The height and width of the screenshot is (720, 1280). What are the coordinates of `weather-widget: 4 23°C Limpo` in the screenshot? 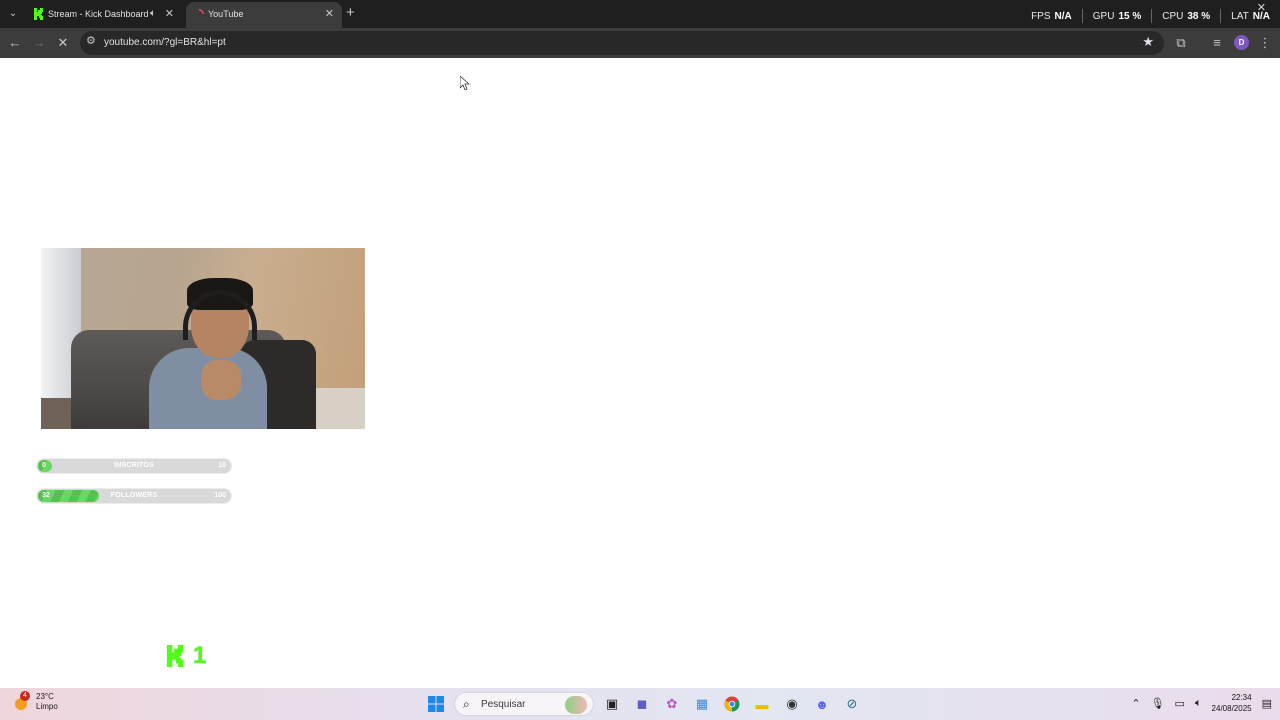 It's located at (35, 701).